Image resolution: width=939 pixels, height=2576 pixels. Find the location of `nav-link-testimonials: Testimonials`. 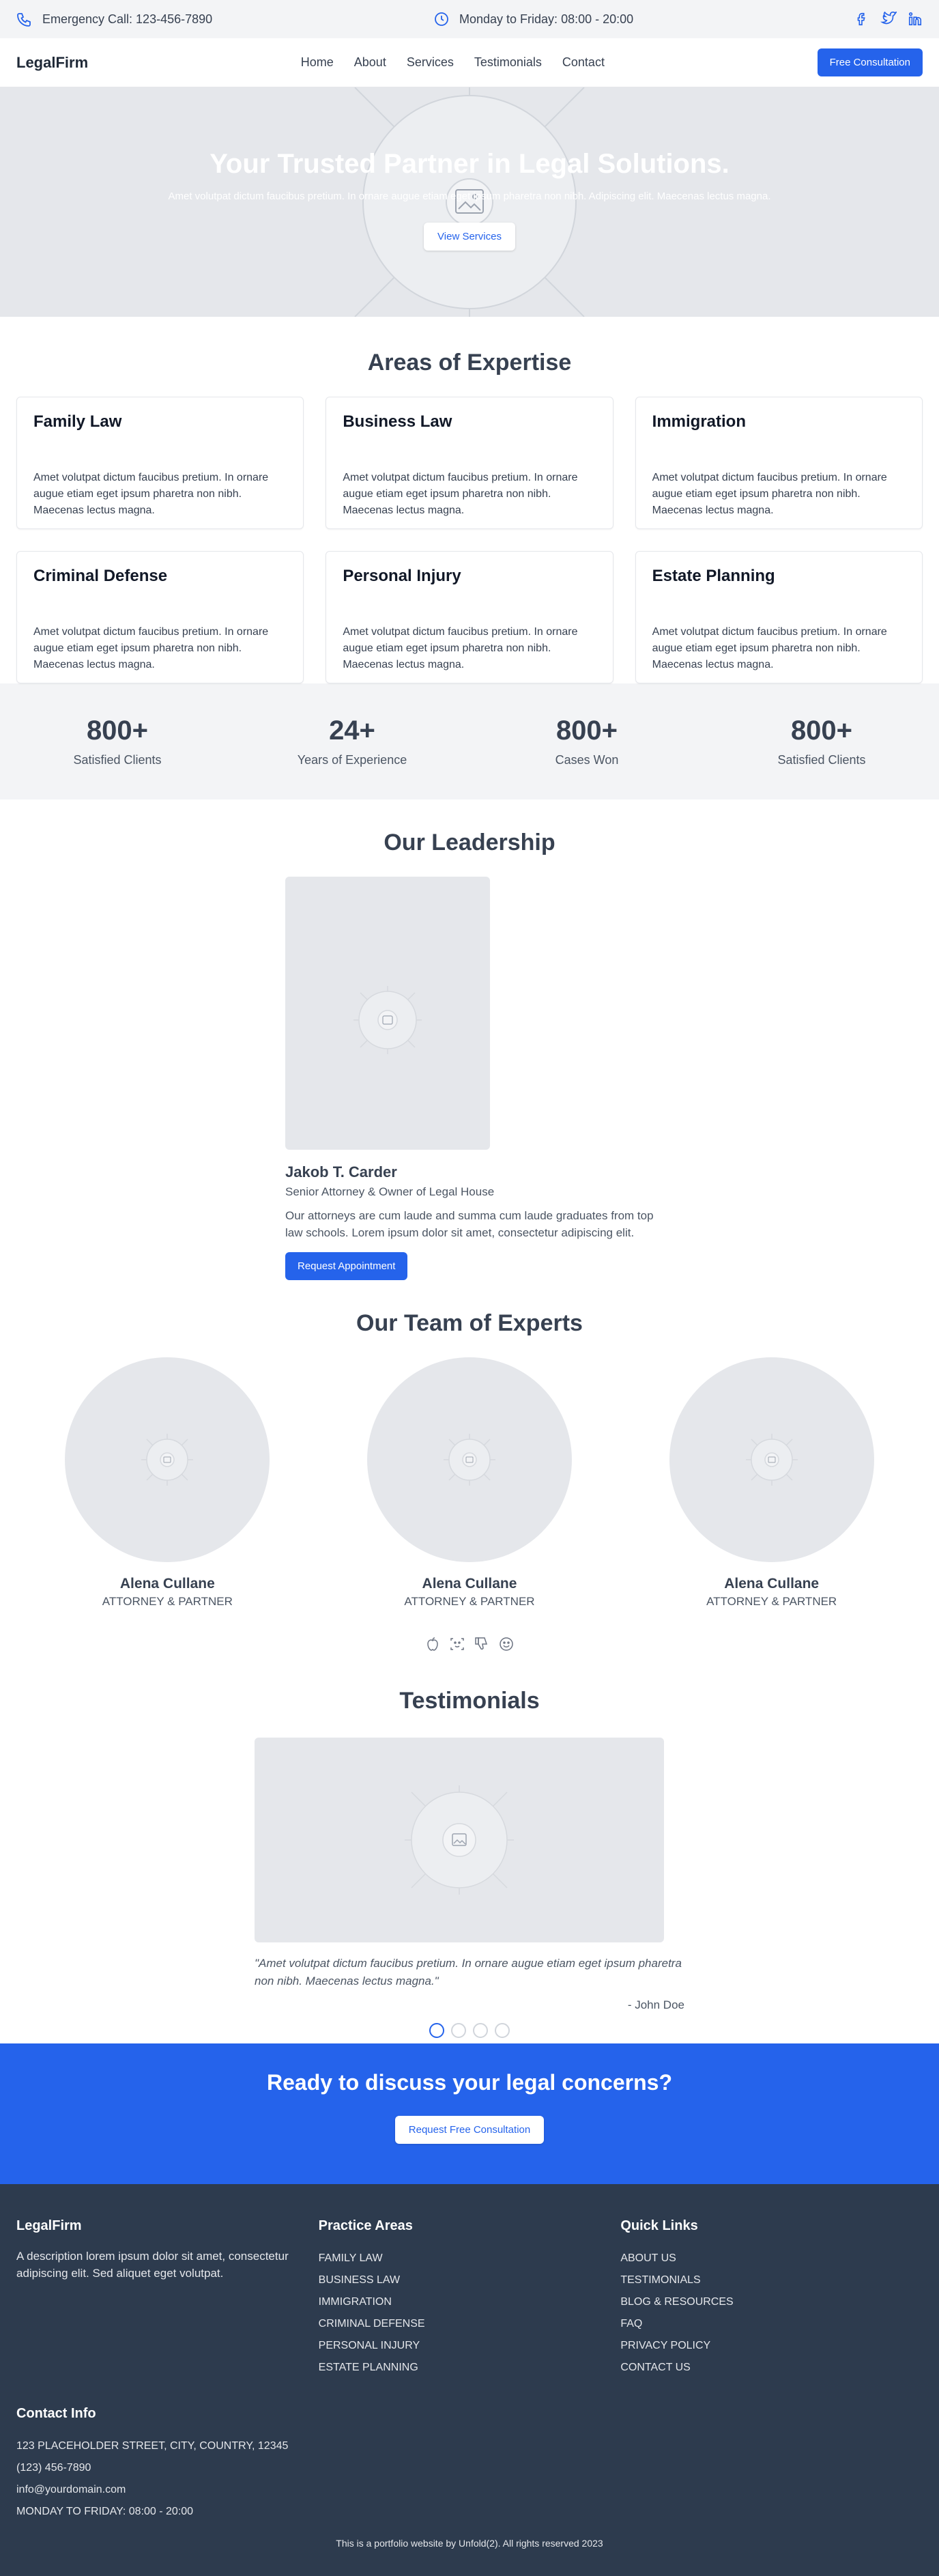

nav-link-testimonials: Testimonials is located at coordinates (508, 62).